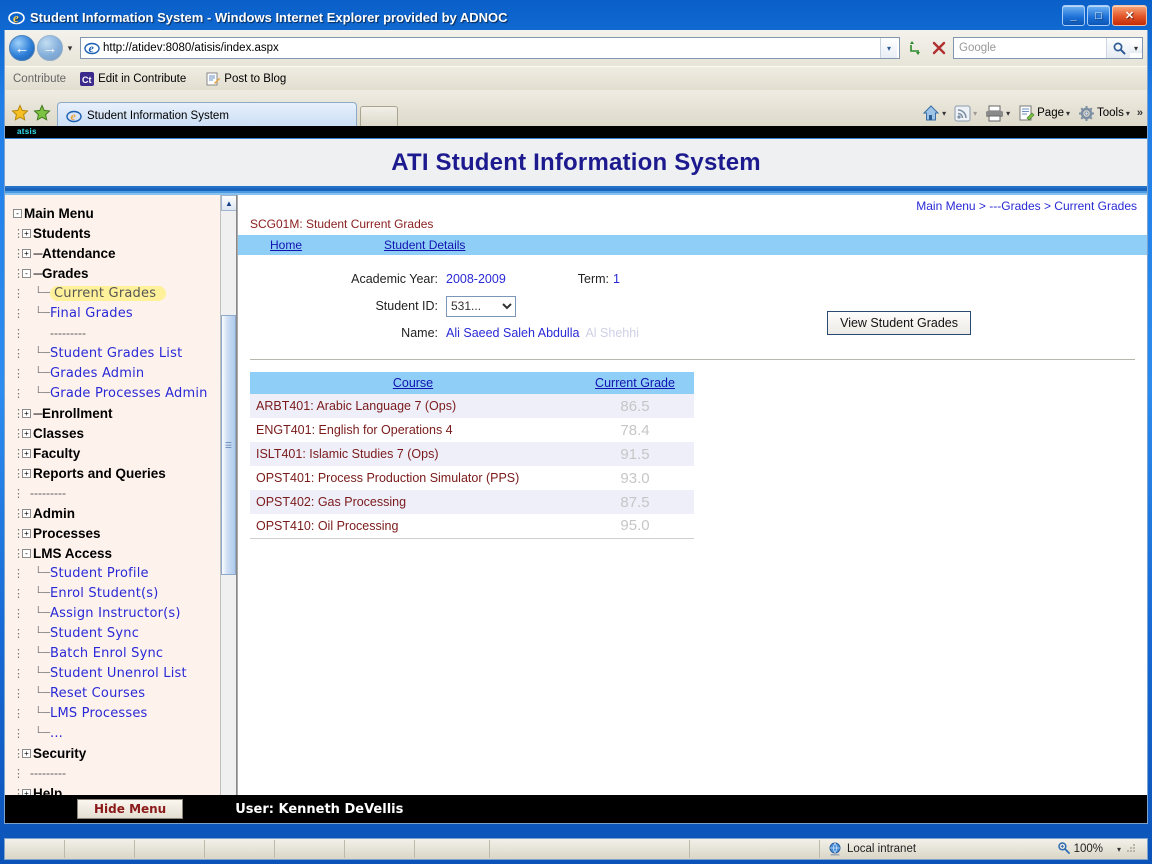 Image resolution: width=1152 pixels, height=864 pixels. I want to click on forward-button: →, so click(50, 48).